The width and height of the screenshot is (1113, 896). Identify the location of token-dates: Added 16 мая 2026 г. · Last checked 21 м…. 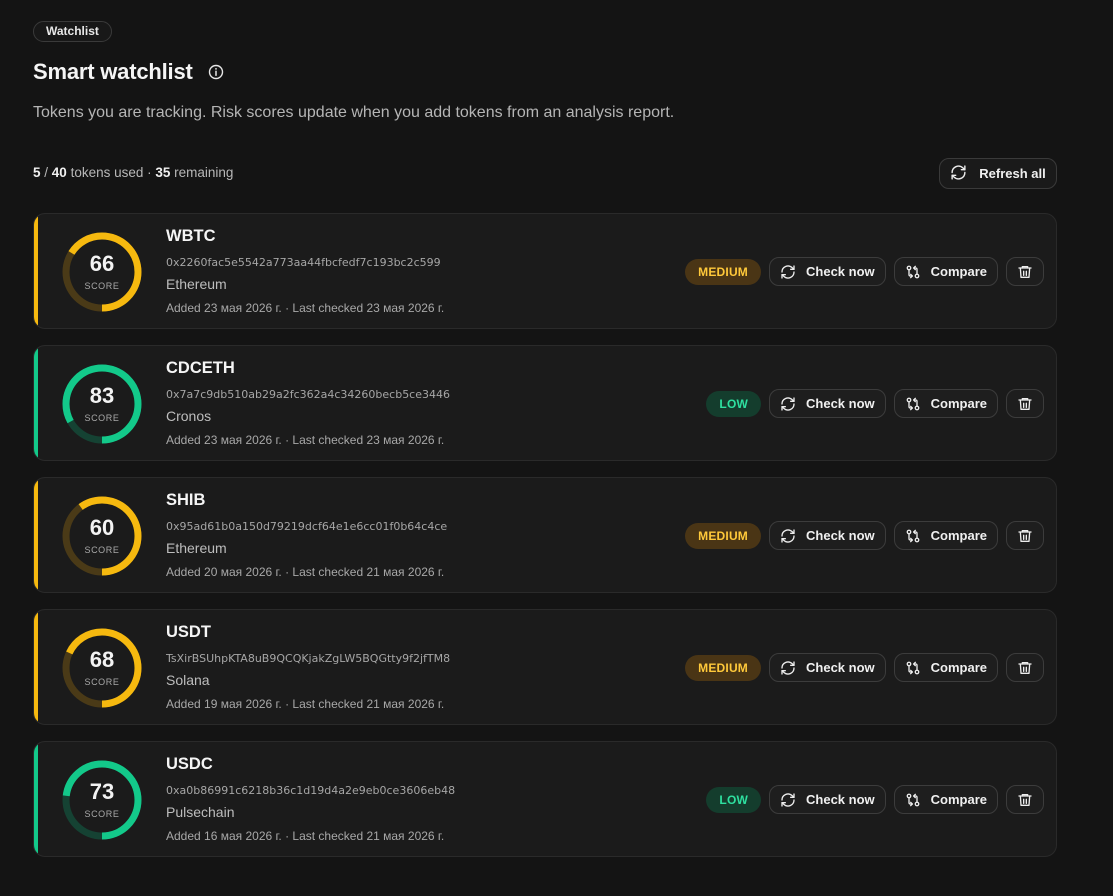
(305, 836).